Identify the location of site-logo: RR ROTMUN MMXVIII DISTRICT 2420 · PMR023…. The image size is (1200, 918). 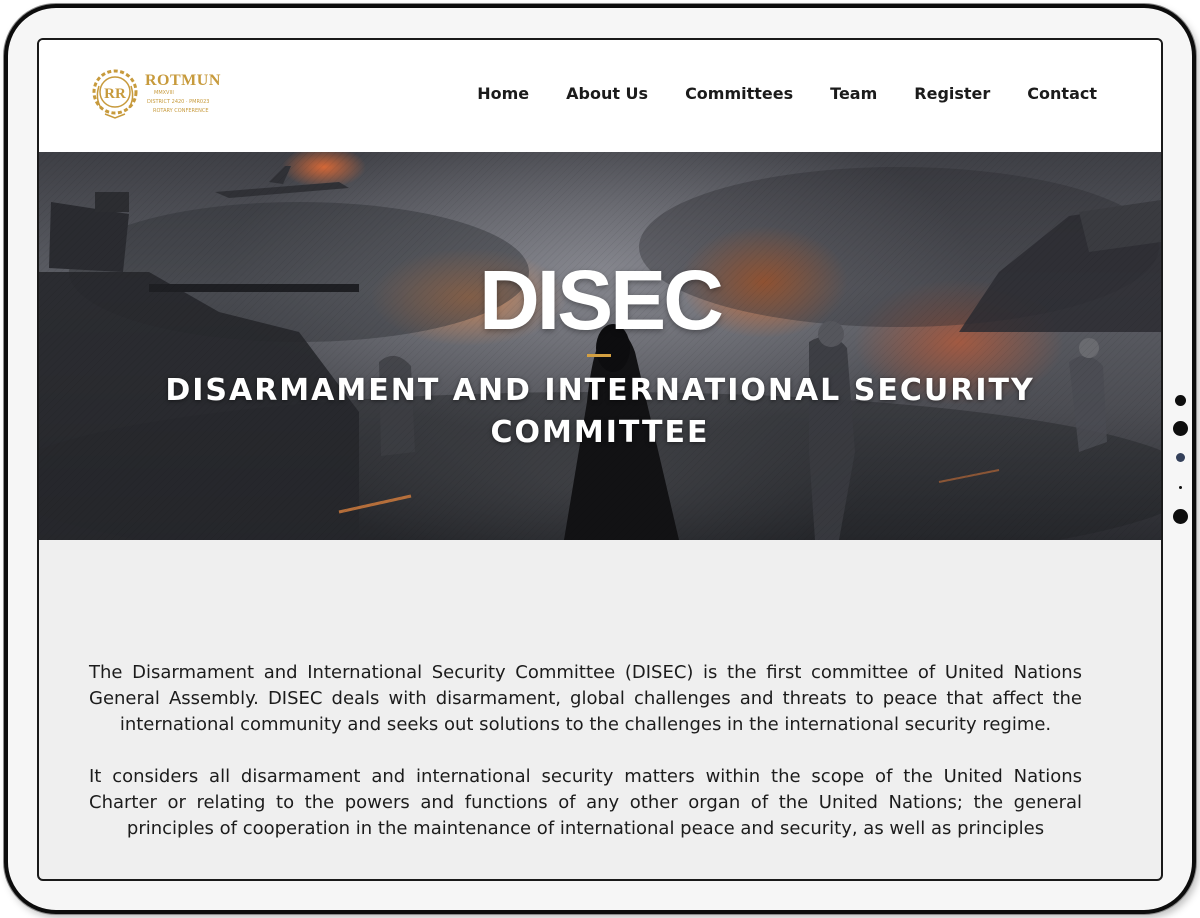
(156, 94).